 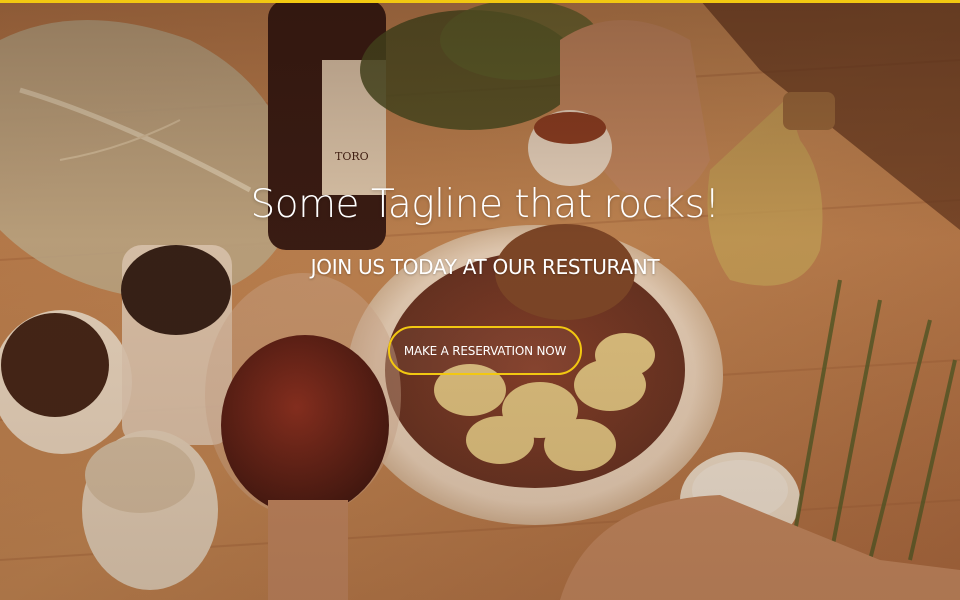 What do you see at coordinates (485, 267) in the screenshot?
I see `hero-subtitle: JOIN US TODAY AT OUR RESTURANT` at bounding box center [485, 267].